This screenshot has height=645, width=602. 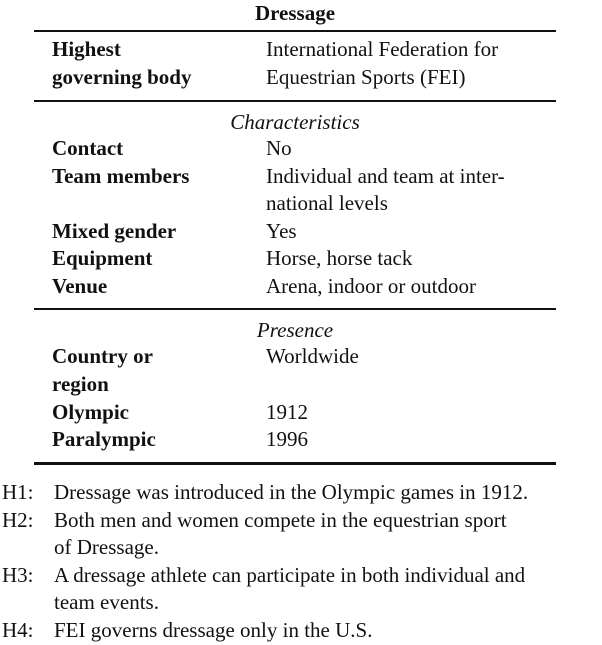 What do you see at coordinates (371, 285) in the screenshot?
I see `row-value: Arena, indoor or outdoor` at bounding box center [371, 285].